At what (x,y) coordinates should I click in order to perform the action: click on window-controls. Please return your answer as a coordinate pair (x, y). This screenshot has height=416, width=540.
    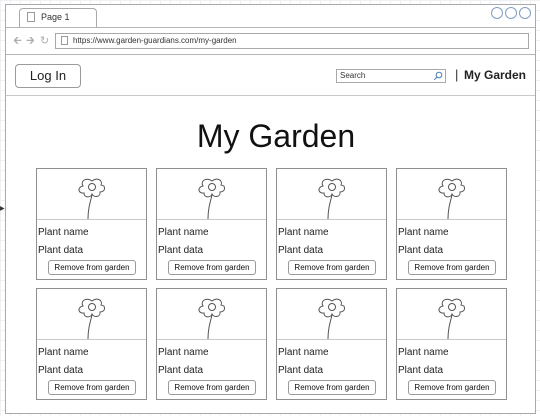
    Looking at the image, I should click on (511, 13).